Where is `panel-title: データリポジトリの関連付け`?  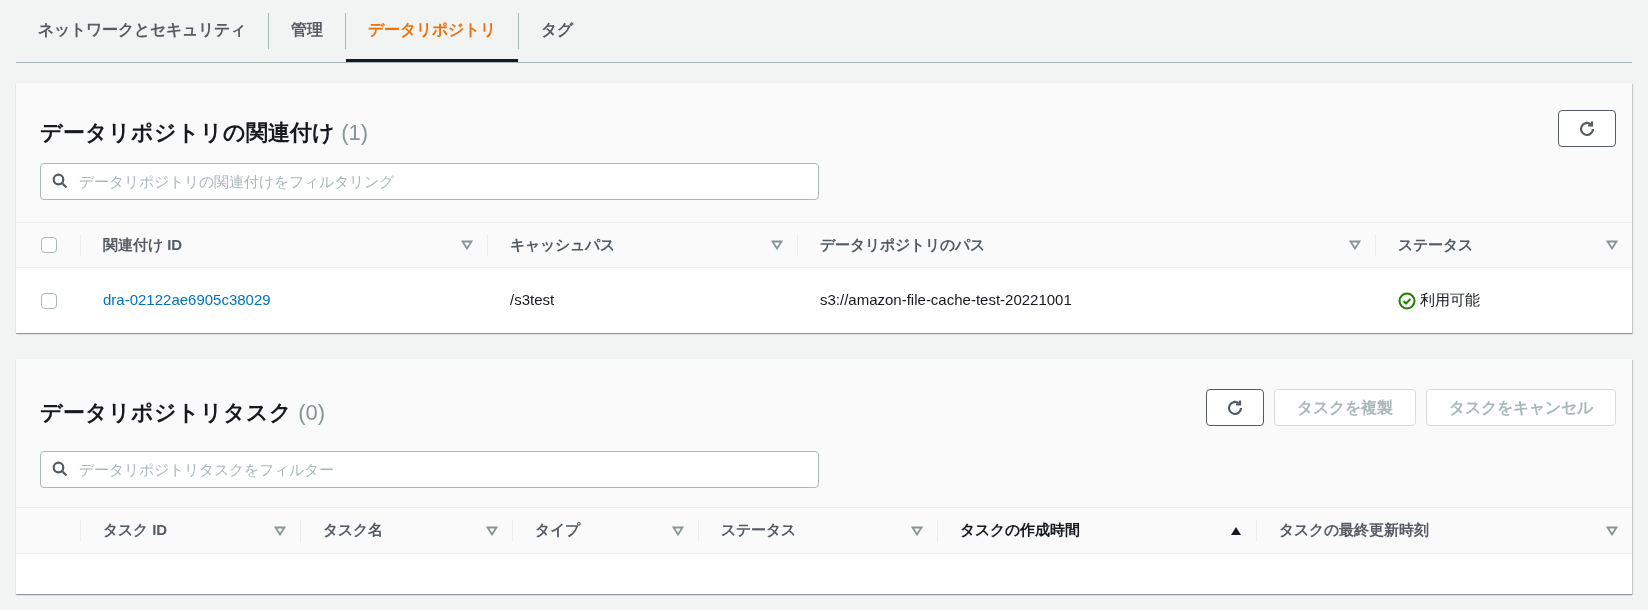
panel-title: データリポジトリの関連付け is located at coordinates (187, 132).